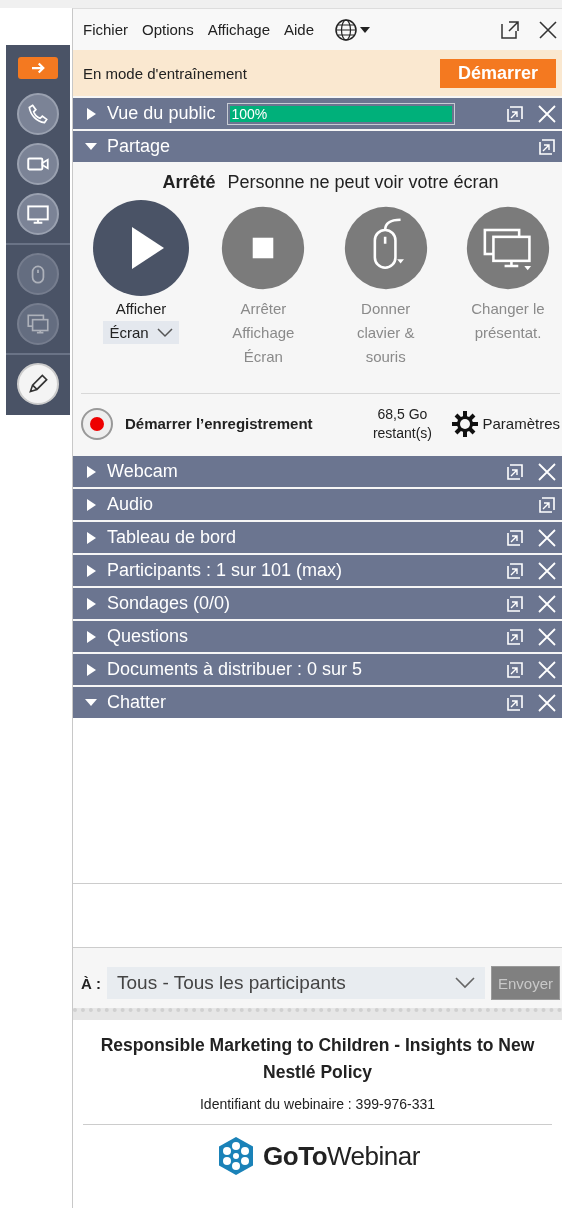 Image resolution: width=562 pixels, height=1208 pixels. I want to click on recipient-label: À :, so click(91, 983).